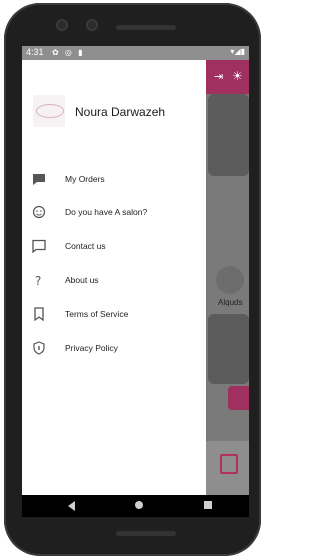  I want to click on chat-icon, so click(39, 246).